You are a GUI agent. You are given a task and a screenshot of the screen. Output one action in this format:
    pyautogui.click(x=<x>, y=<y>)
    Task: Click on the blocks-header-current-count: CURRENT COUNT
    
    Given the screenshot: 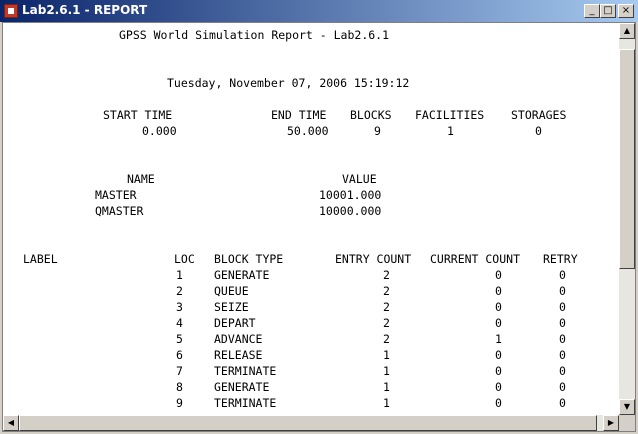 What is the action you would take?
    pyautogui.click(x=475, y=259)
    